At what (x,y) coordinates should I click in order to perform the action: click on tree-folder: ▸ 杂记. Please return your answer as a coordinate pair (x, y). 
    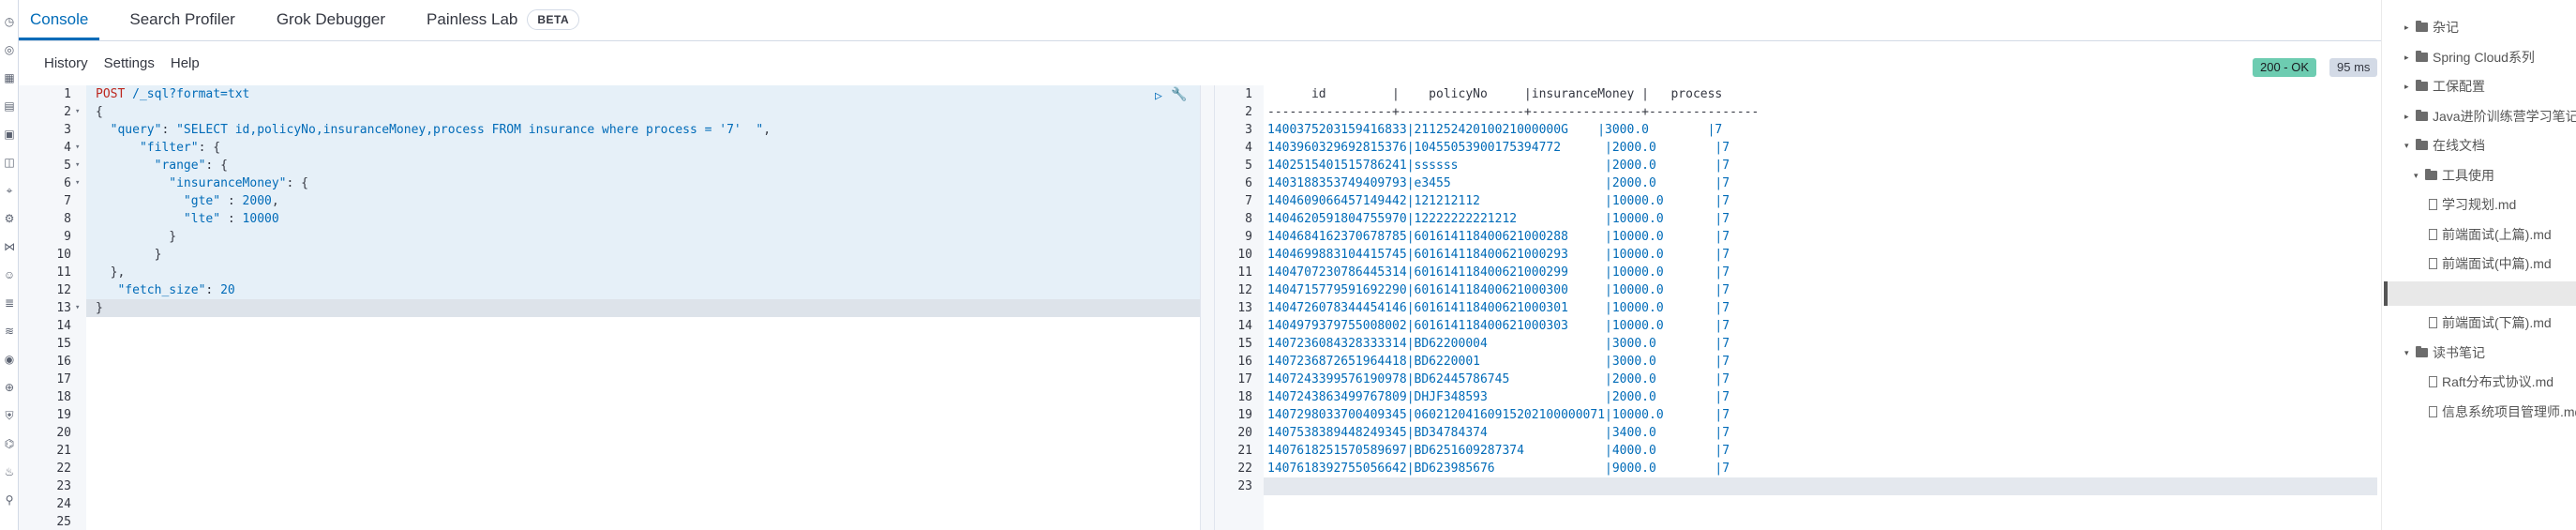
    Looking at the image, I should click on (2431, 27).